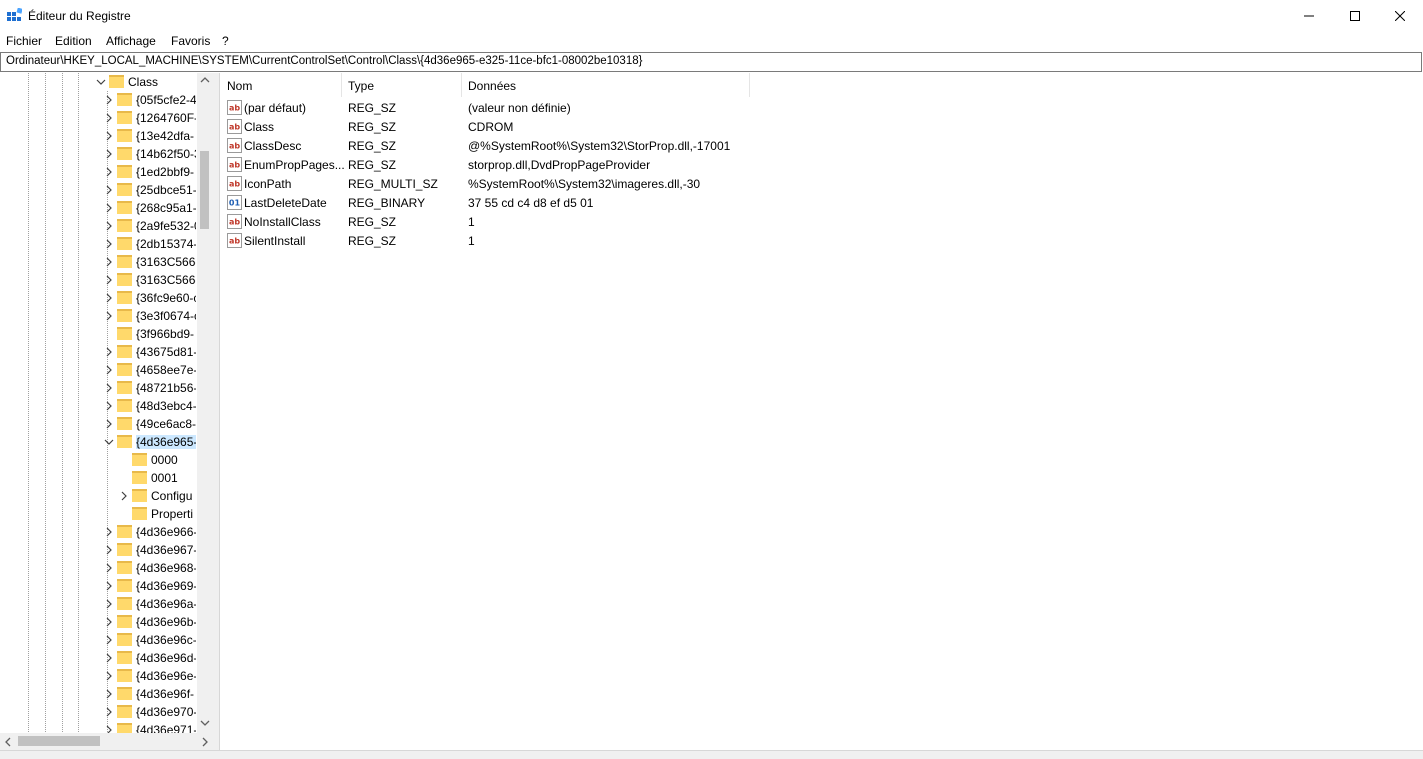 The image size is (1423, 759). I want to click on tree-item: {05f5cfe2-4, so click(107, 100).